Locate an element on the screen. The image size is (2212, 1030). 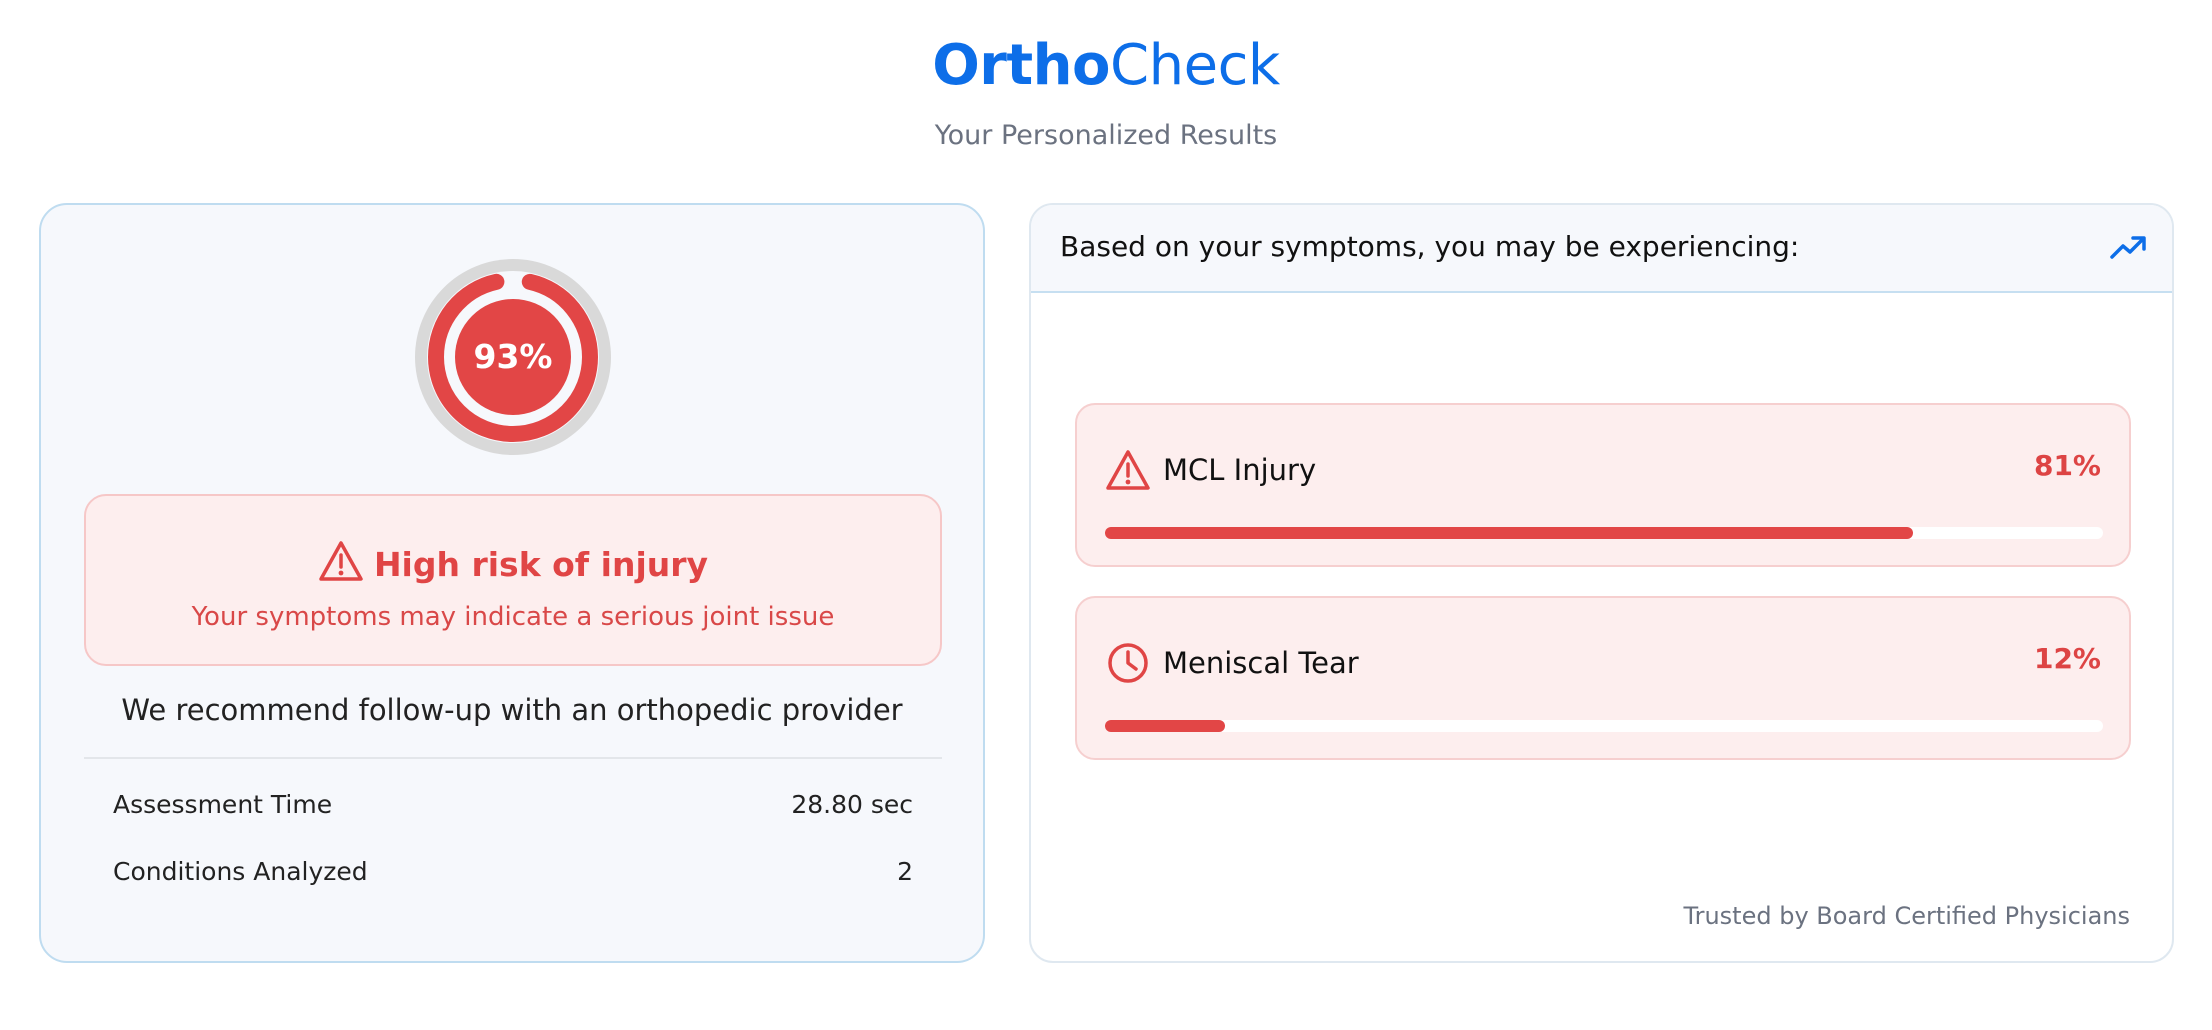
stat-label: Conditions Analyzed is located at coordinates (240, 871).